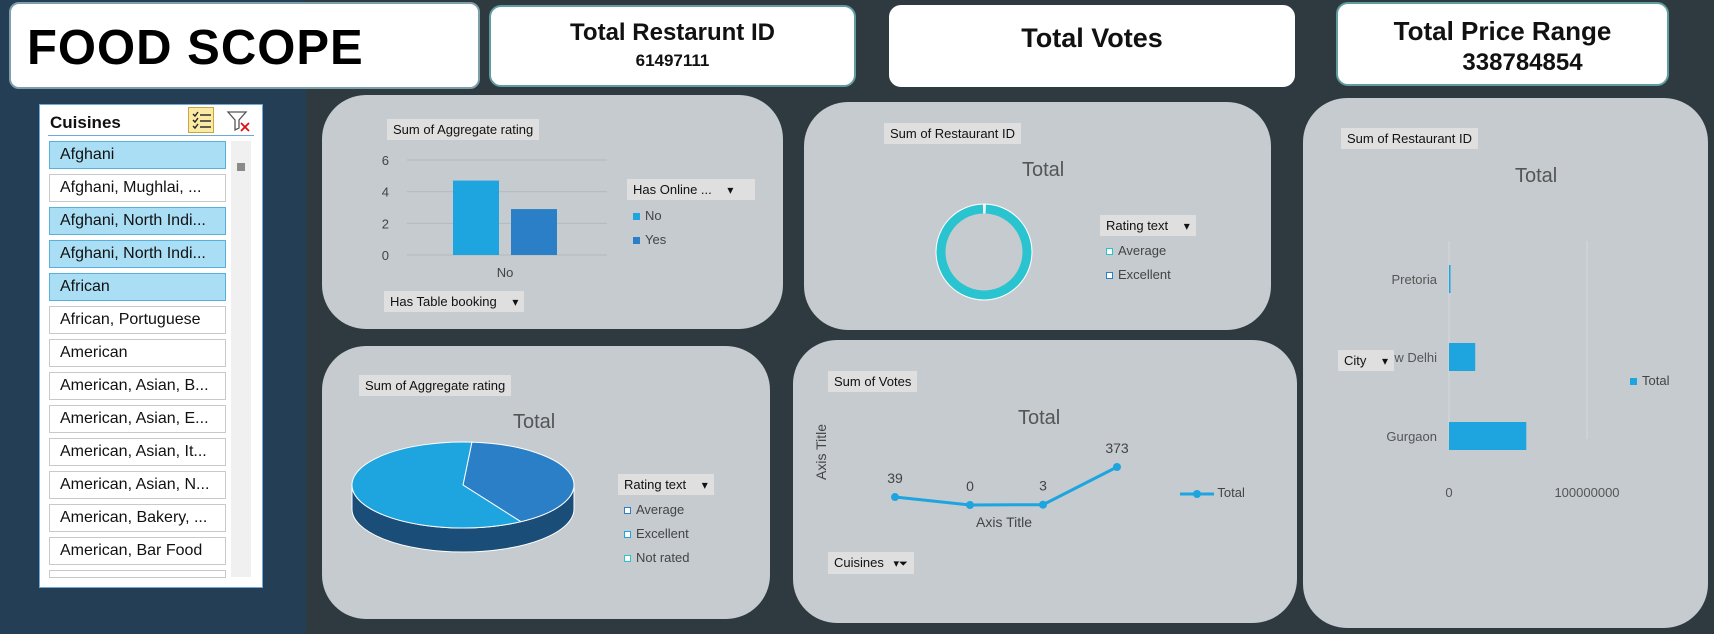  I want to click on clear-filter-button, so click(239, 121).